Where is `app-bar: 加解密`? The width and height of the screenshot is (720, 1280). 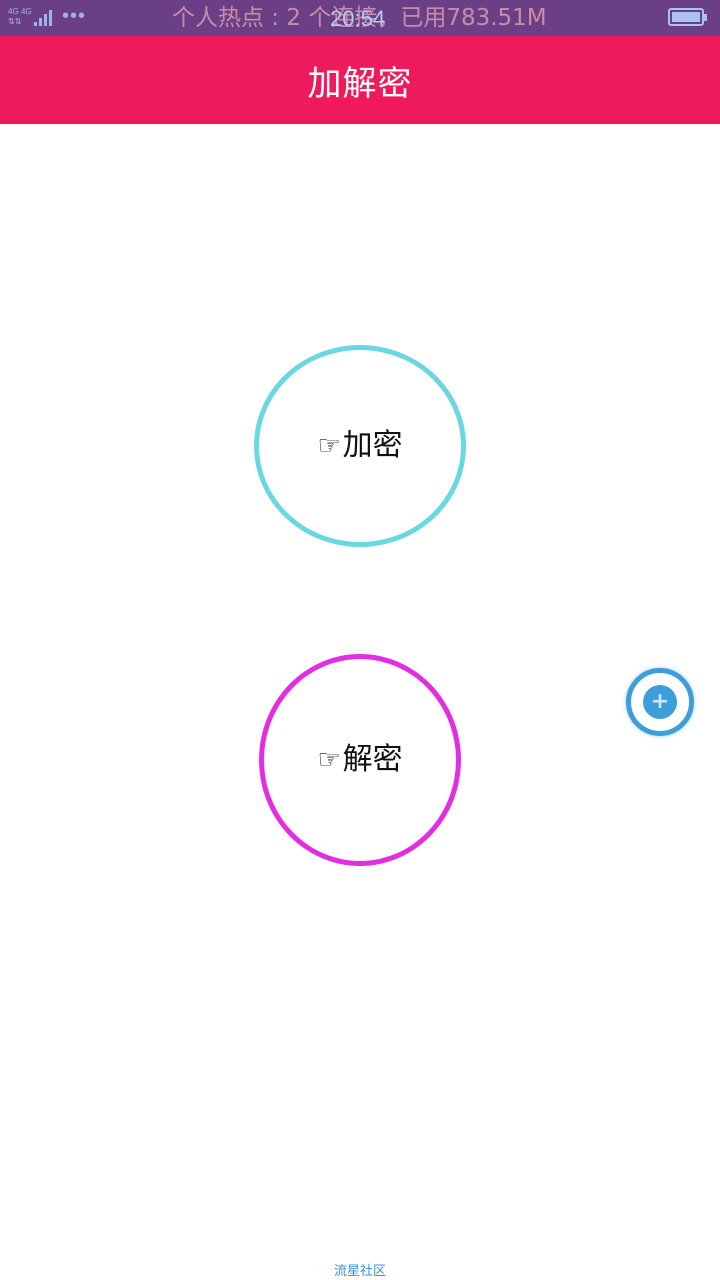 app-bar: 加解密 is located at coordinates (360, 80).